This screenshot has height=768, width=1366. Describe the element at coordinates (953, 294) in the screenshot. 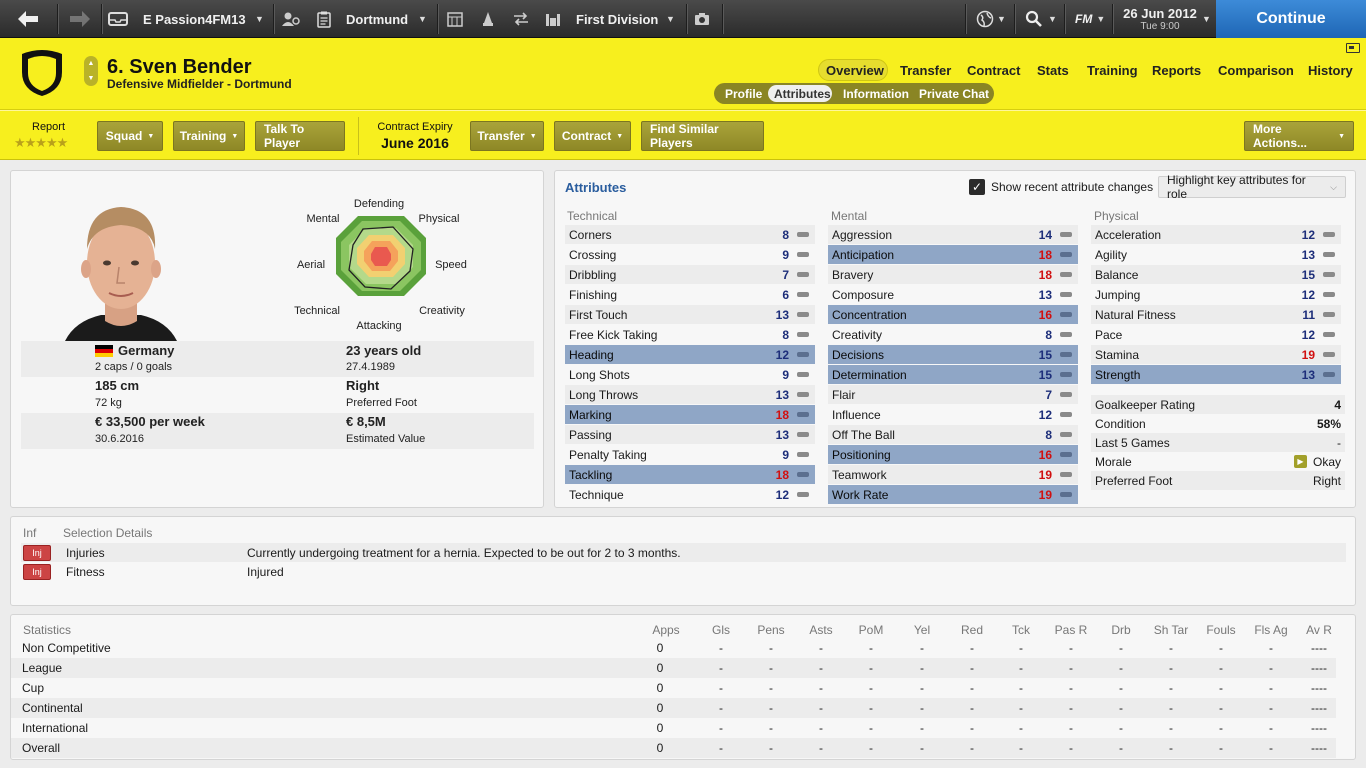

I see `attribute-row: Composure 13` at that location.